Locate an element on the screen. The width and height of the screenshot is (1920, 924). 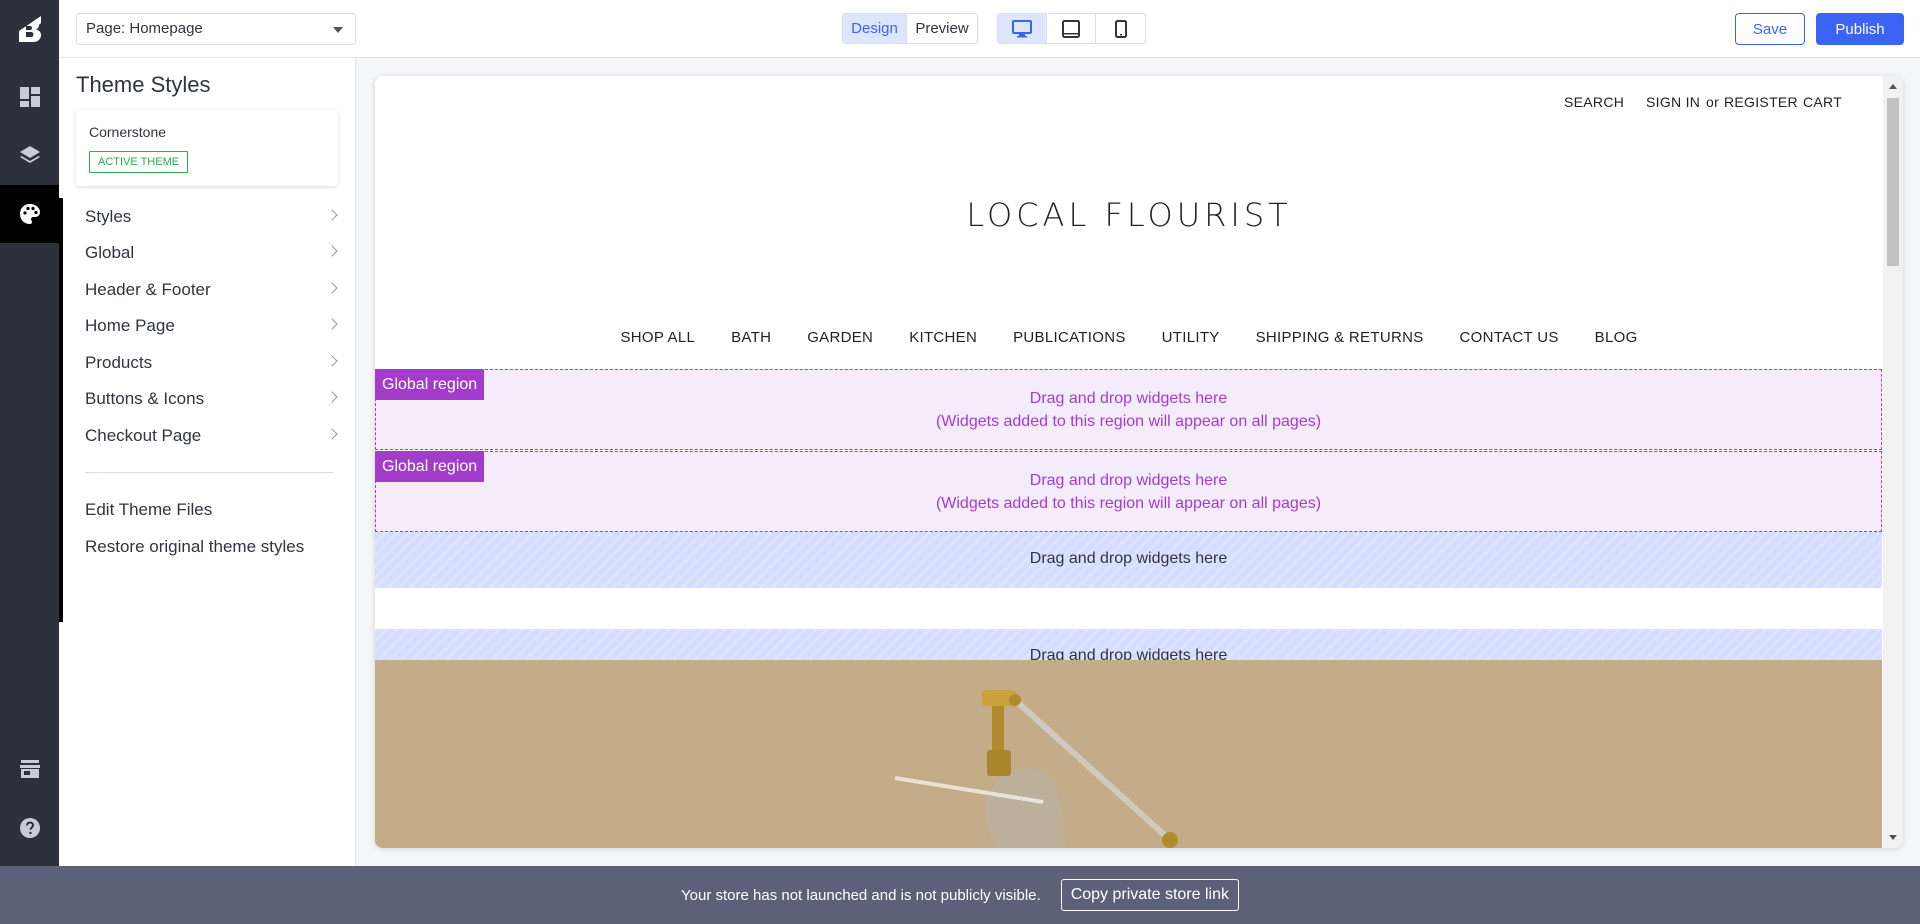
device-toggle is located at coordinates (1071, 28).